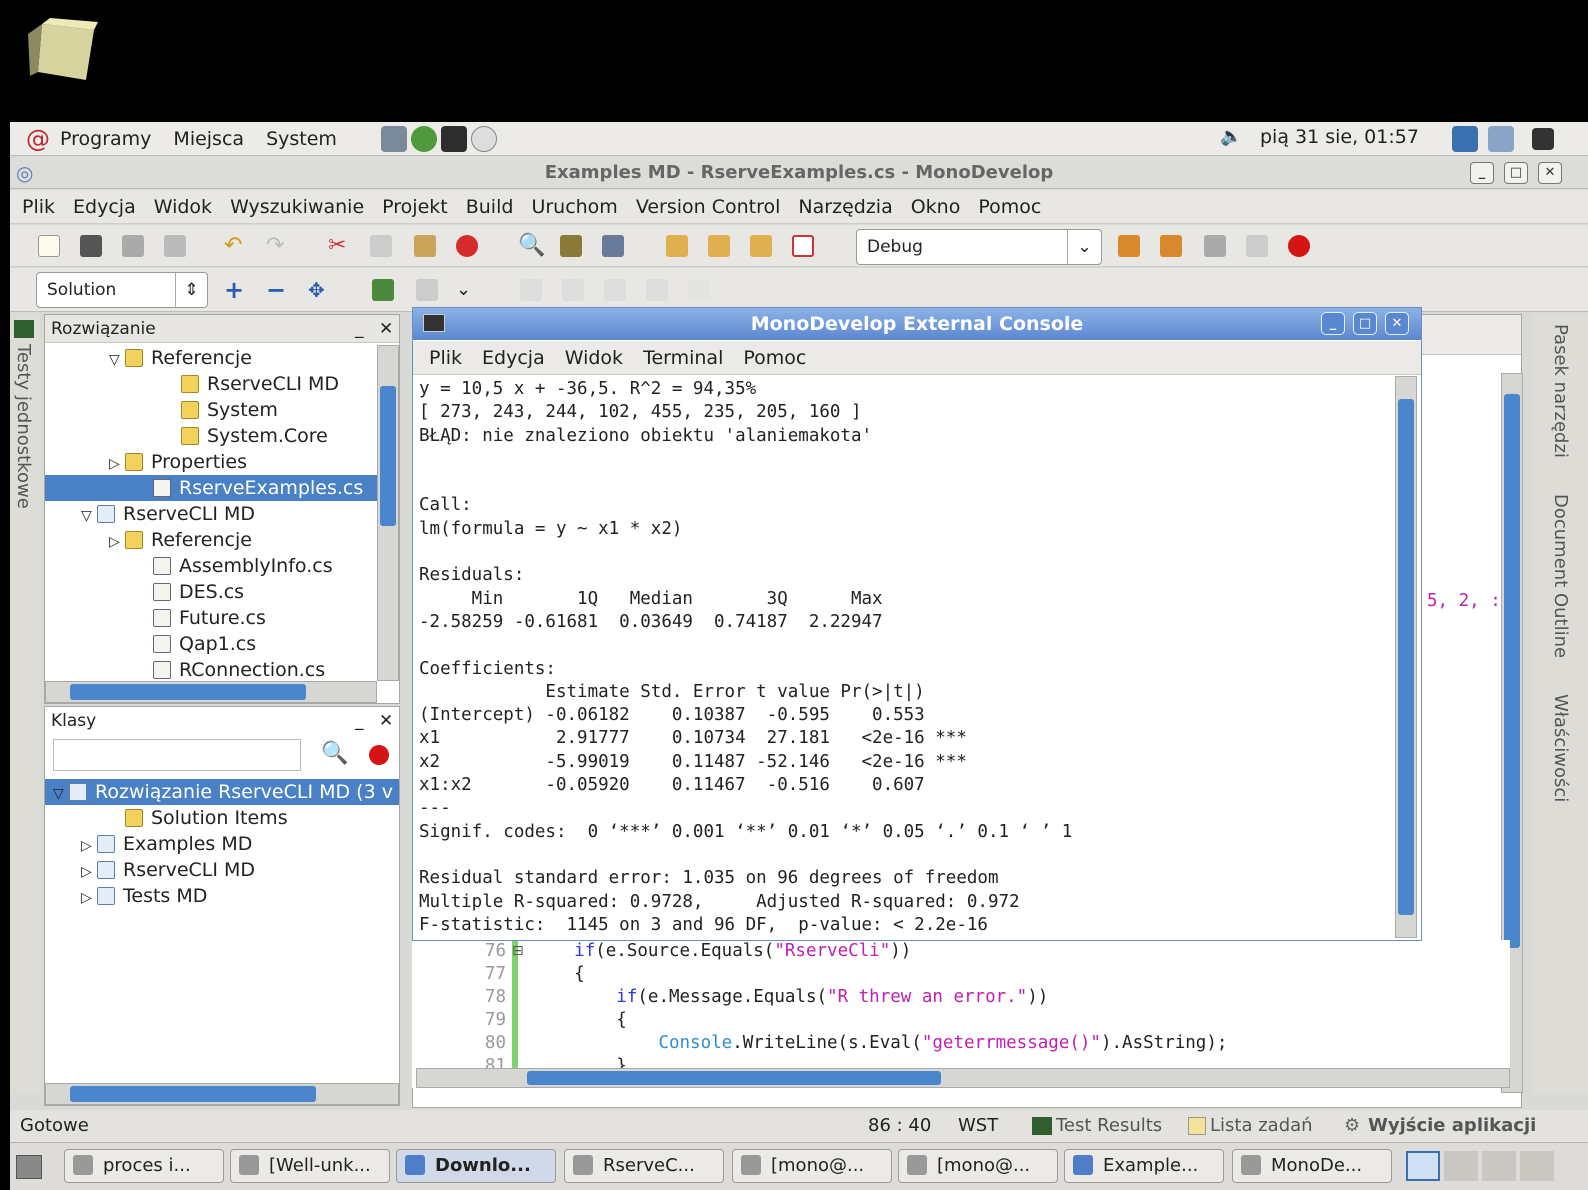 Image resolution: width=1588 pixels, height=1190 pixels. I want to click on bookmark-next-icon, so click(761, 246).